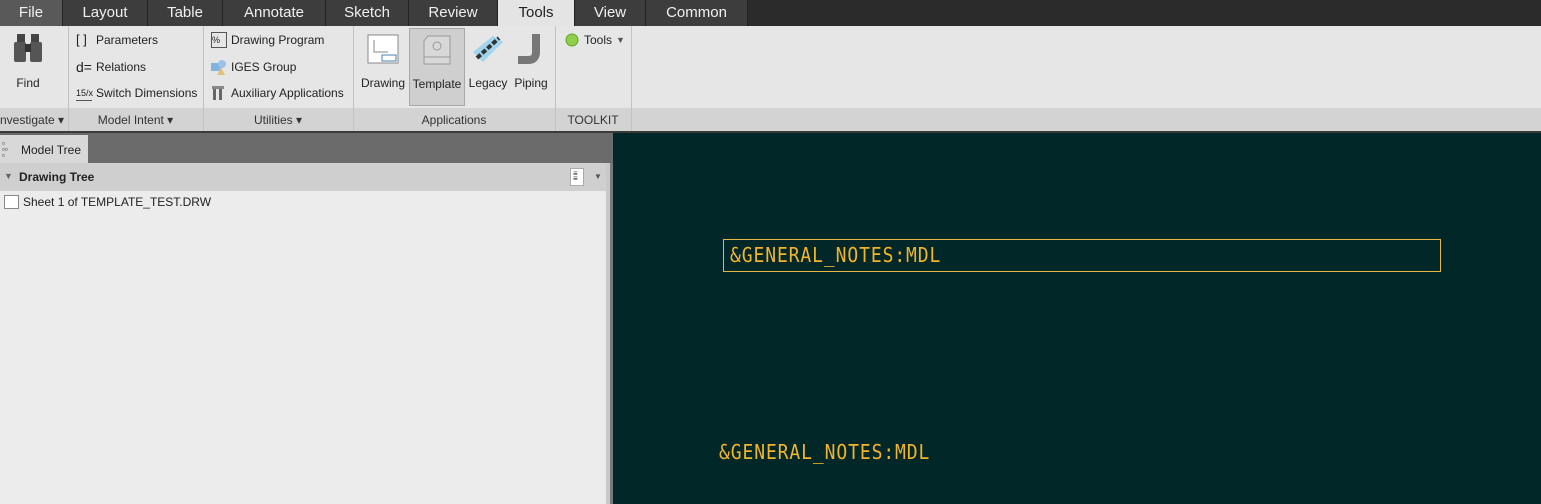  I want to click on drawing-button: Drawing, so click(383, 67).